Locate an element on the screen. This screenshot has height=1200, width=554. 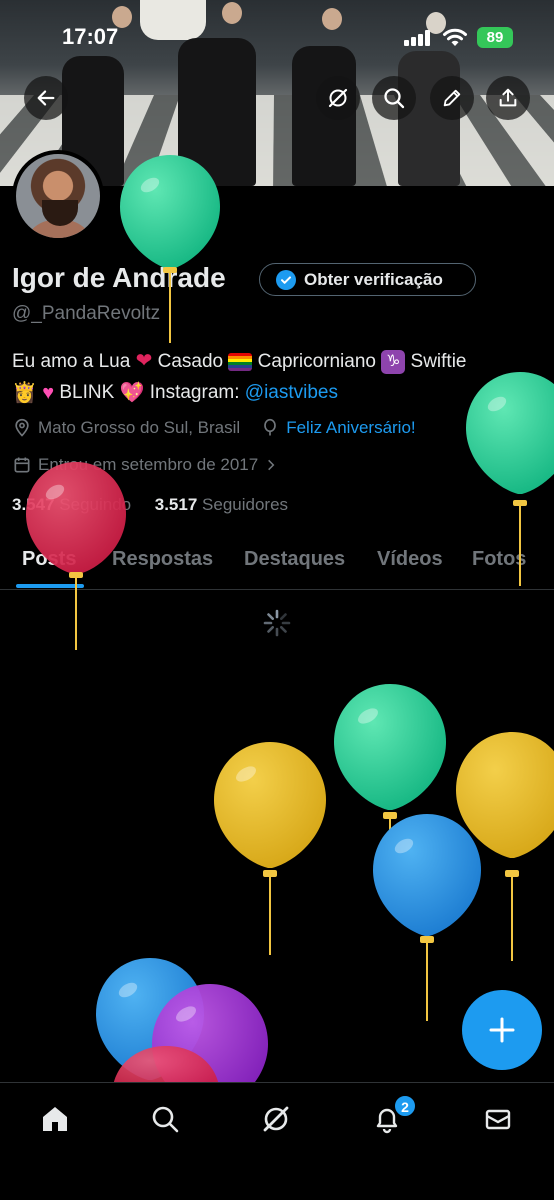
following-link: 3.547 Seguindo is located at coordinates (71, 504).